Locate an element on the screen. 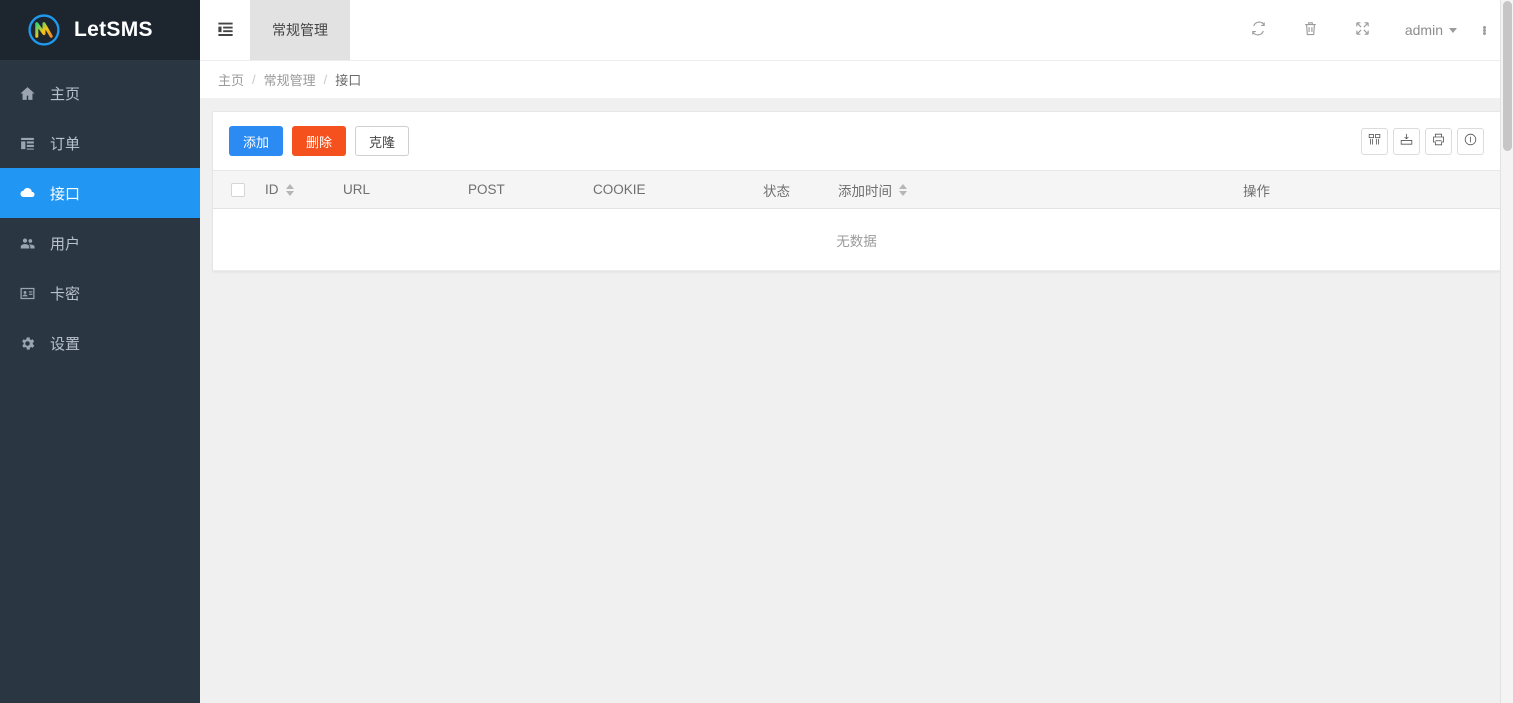 Image resolution: width=1513 pixels, height=703 pixels. th-url-label: URL is located at coordinates (357, 189).